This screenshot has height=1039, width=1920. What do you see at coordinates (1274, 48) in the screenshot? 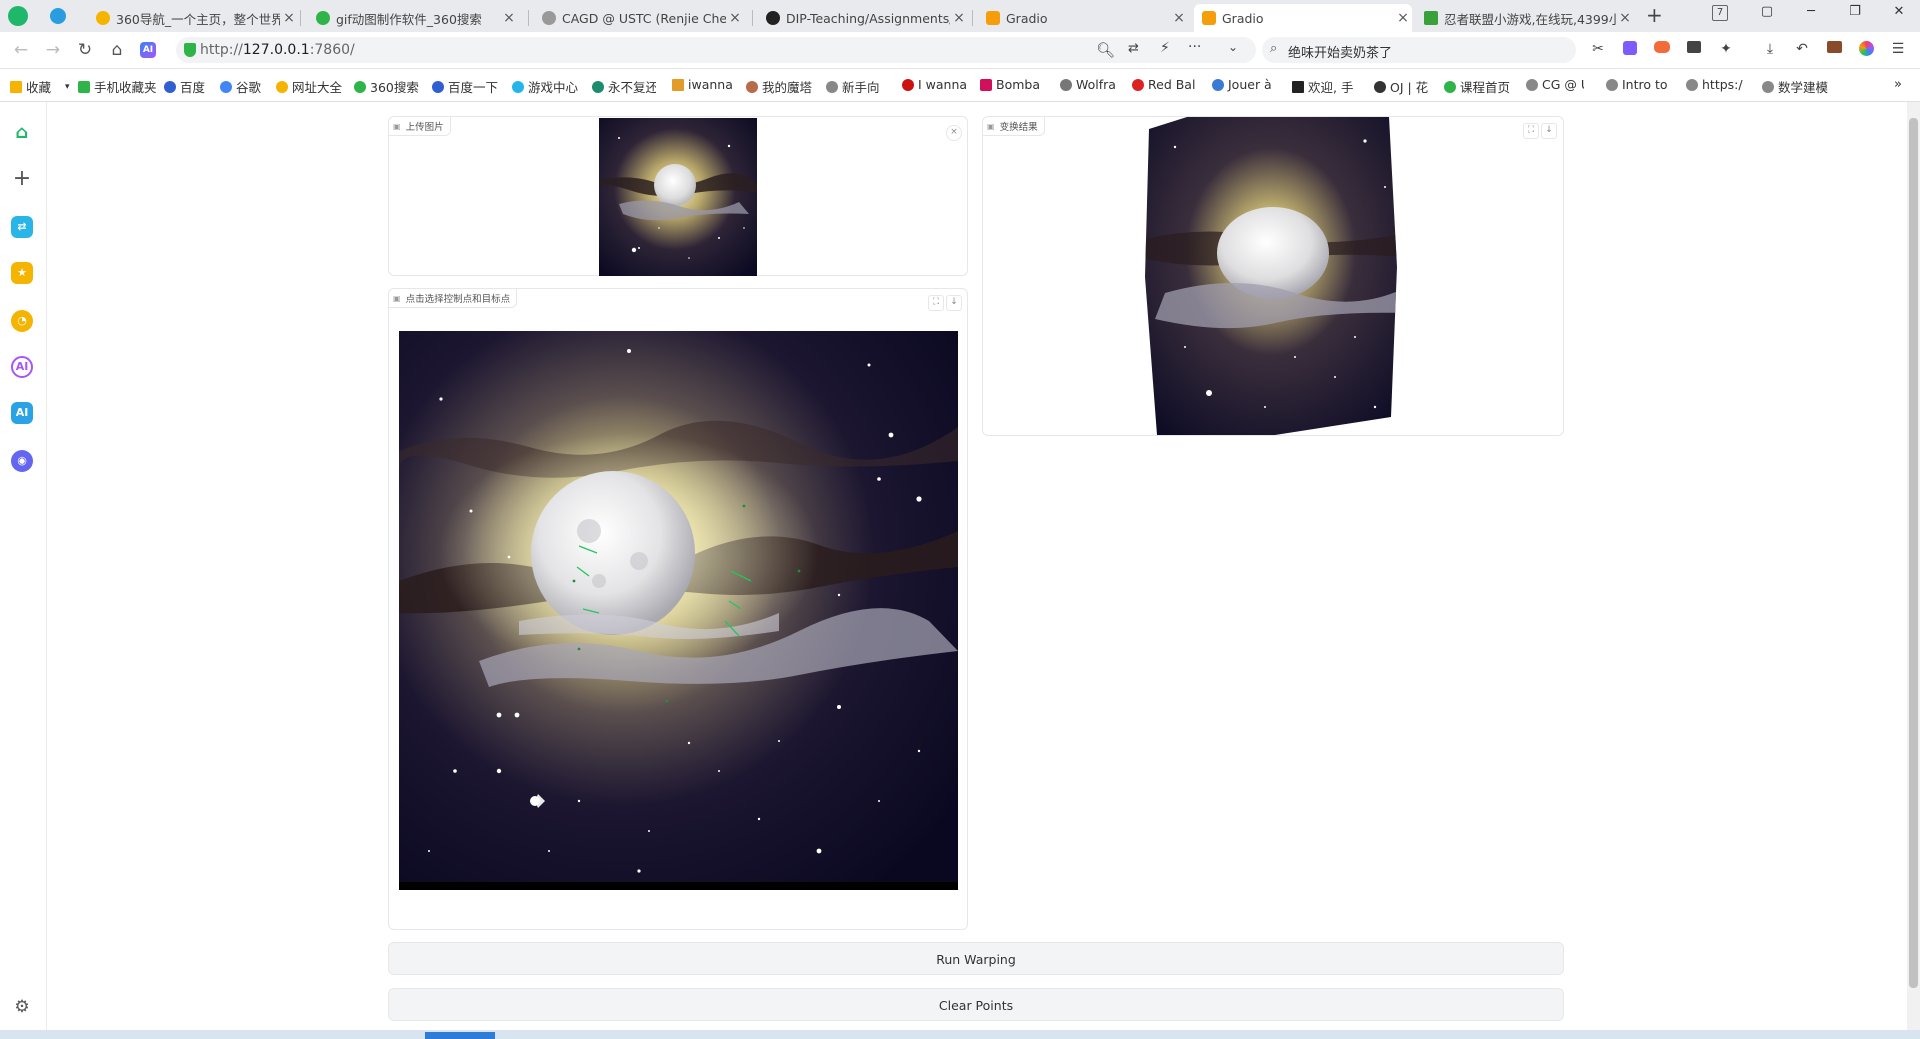
I see `search-icon: ⌕` at bounding box center [1274, 48].